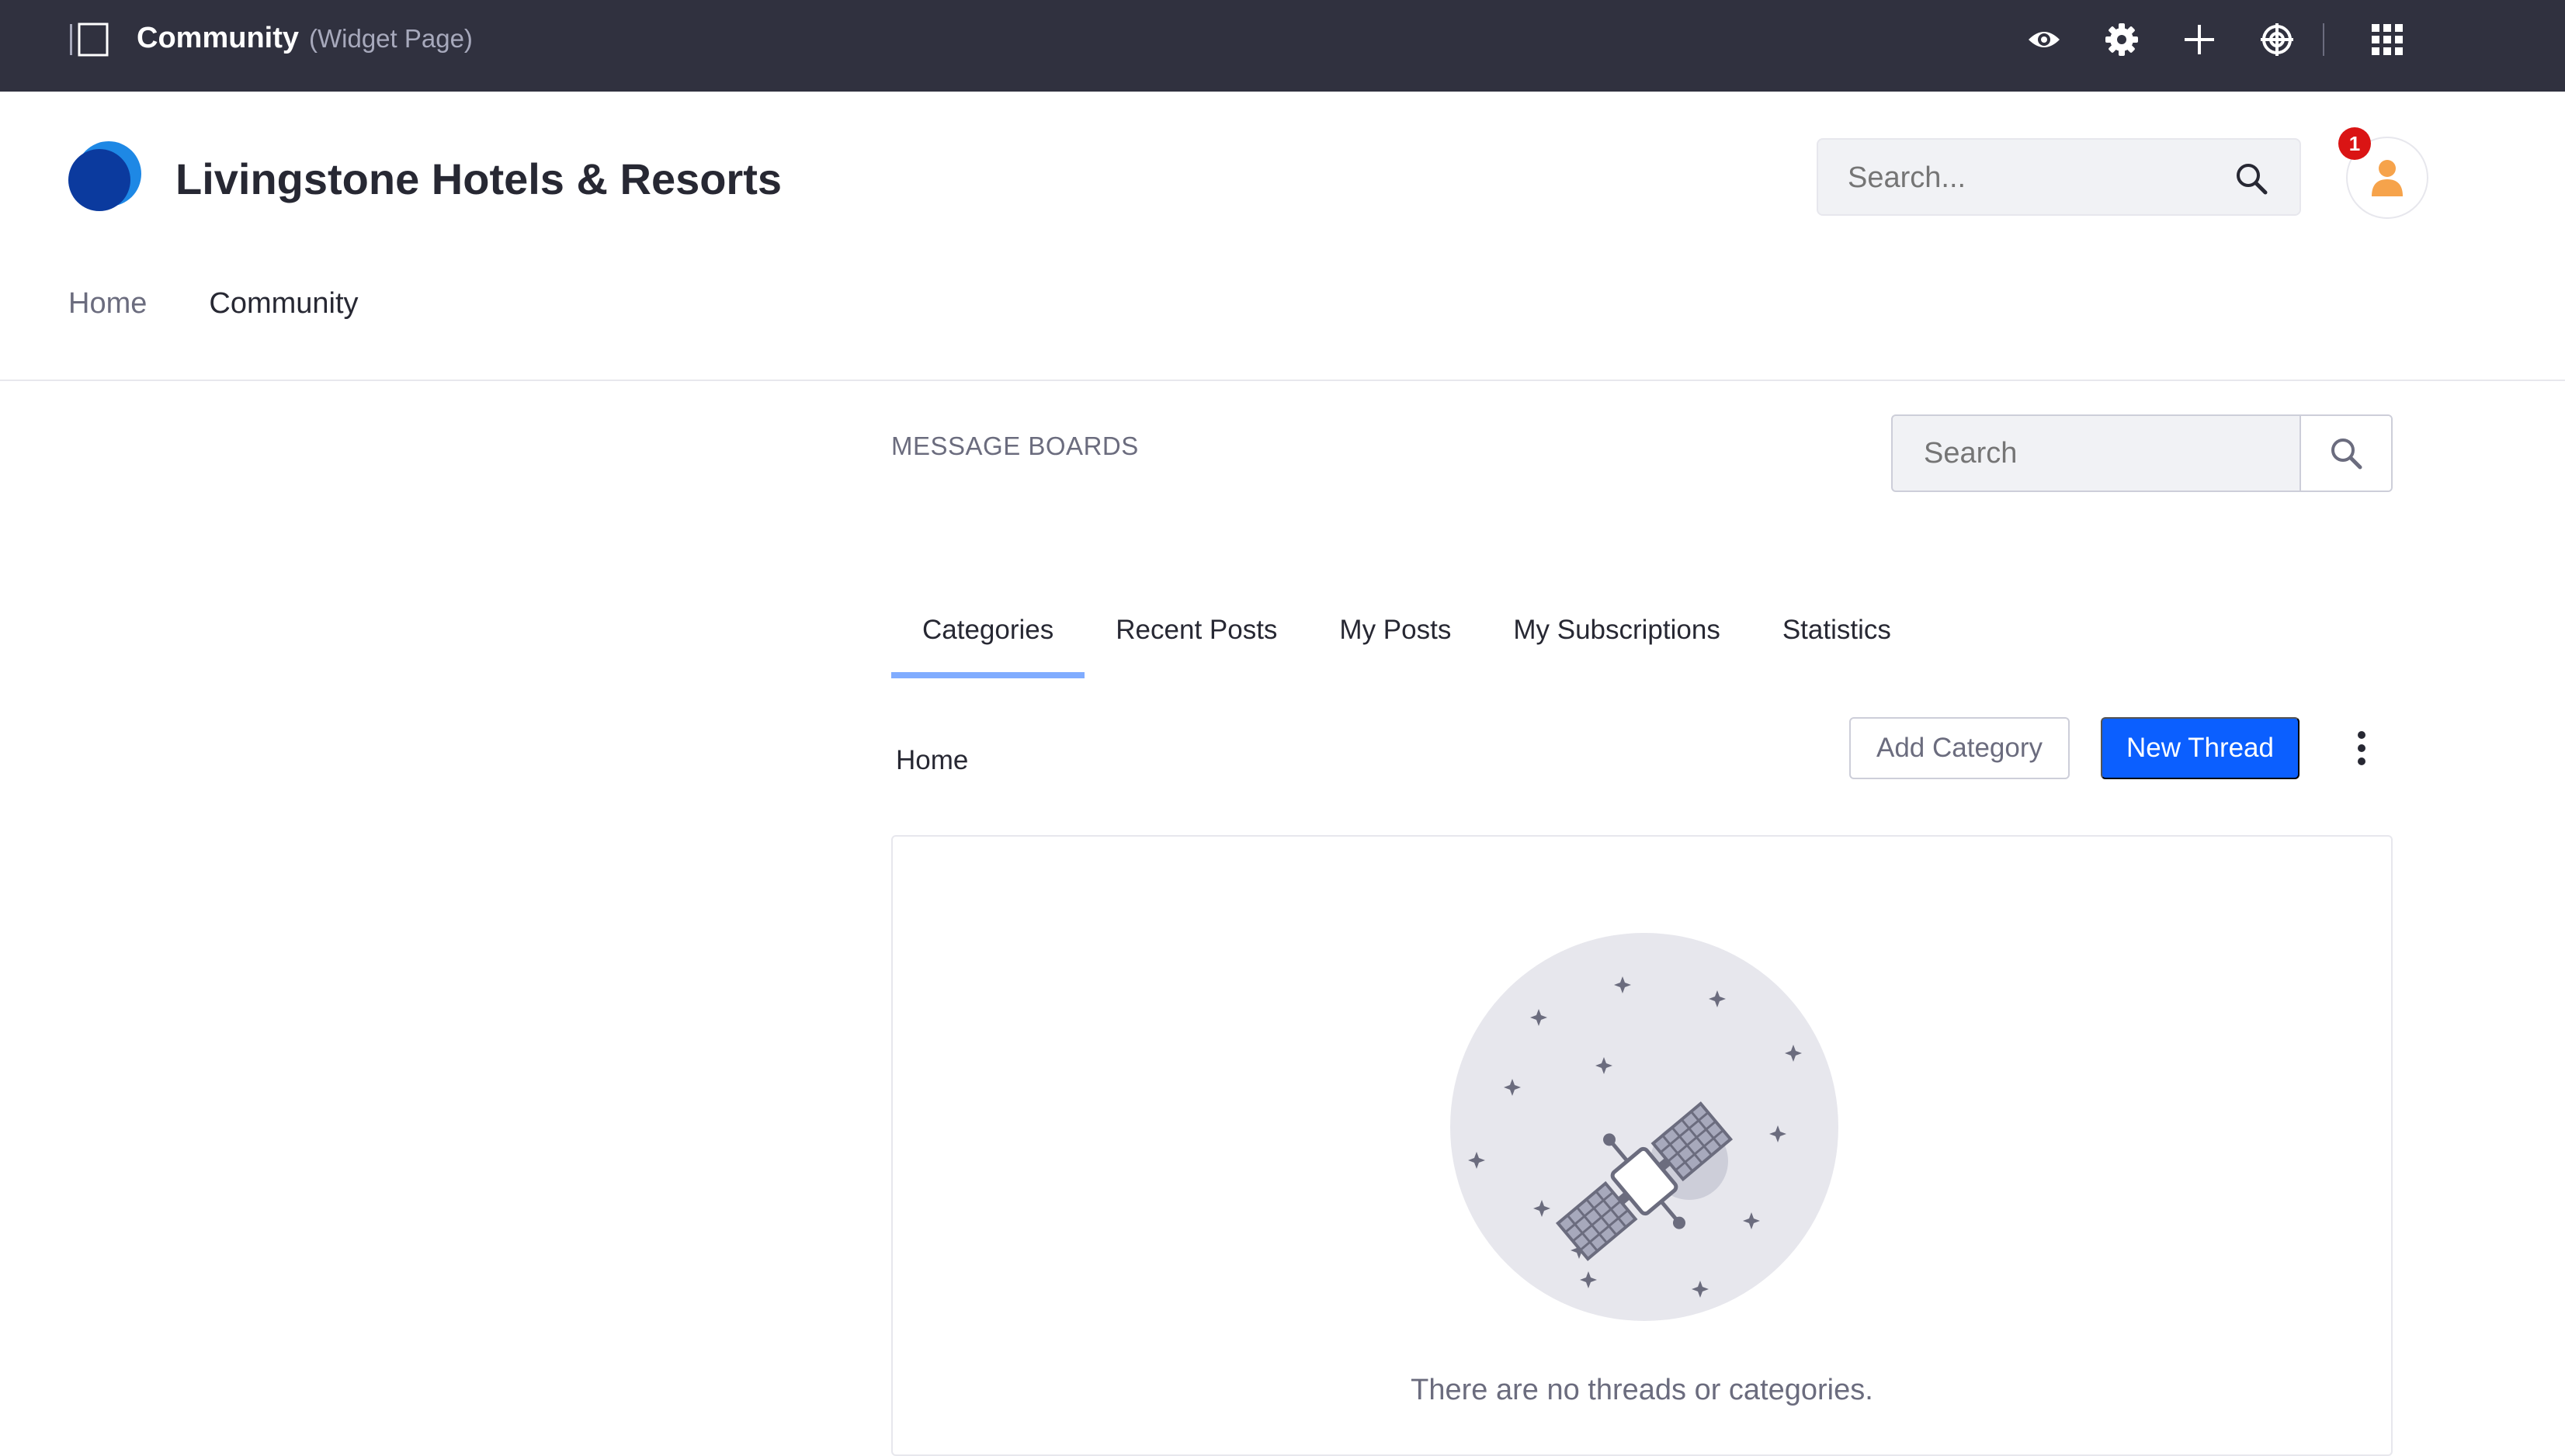 The image size is (2565, 1456). I want to click on header-search-input, so click(2034, 178).